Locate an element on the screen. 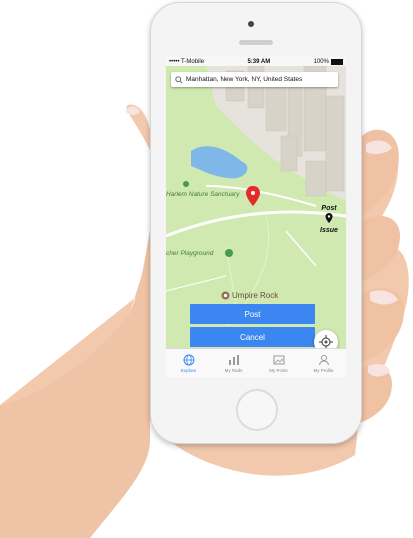 The width and height of the screenshot is (413, 538). tab-my-profile: My Profile is located at coordinates (323, 363).